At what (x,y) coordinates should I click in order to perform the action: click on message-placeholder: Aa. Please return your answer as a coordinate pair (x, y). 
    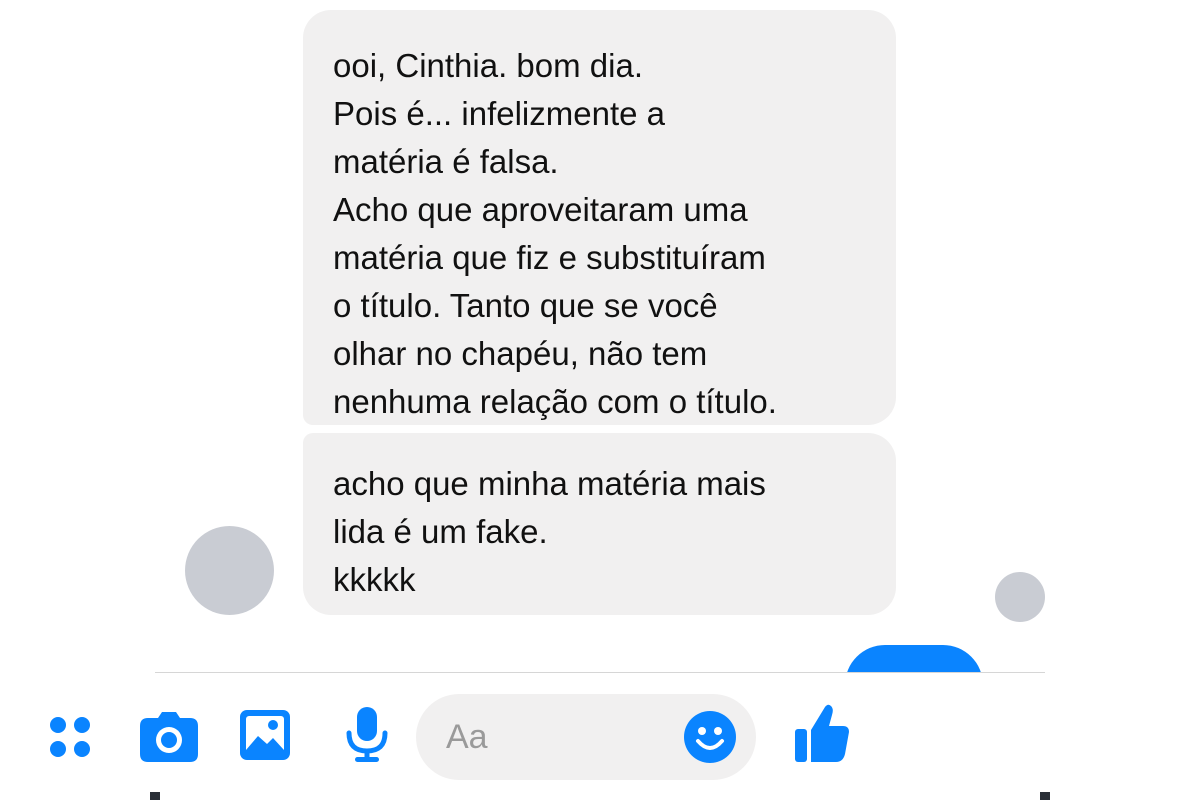
    Looking at the image, I should click on (467, 737).